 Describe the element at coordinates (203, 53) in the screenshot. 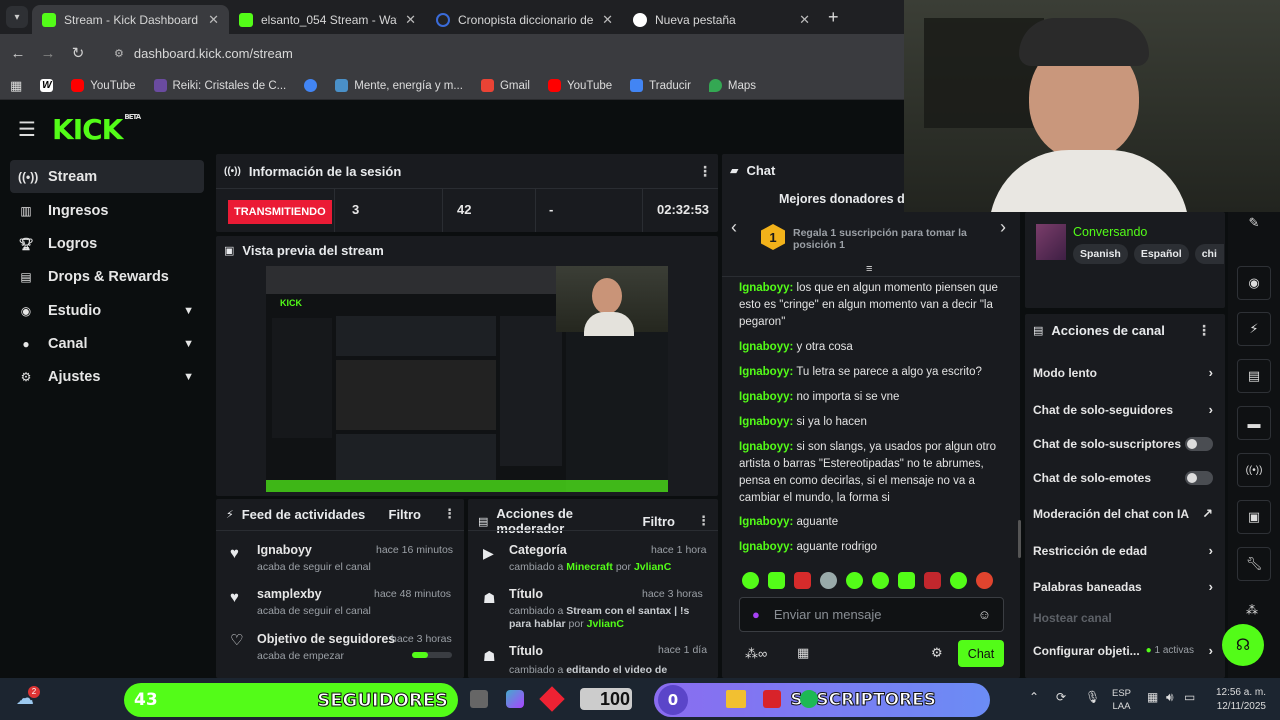

I see `url-field: ⚙ dashboard.kick.com/stream` at that location.